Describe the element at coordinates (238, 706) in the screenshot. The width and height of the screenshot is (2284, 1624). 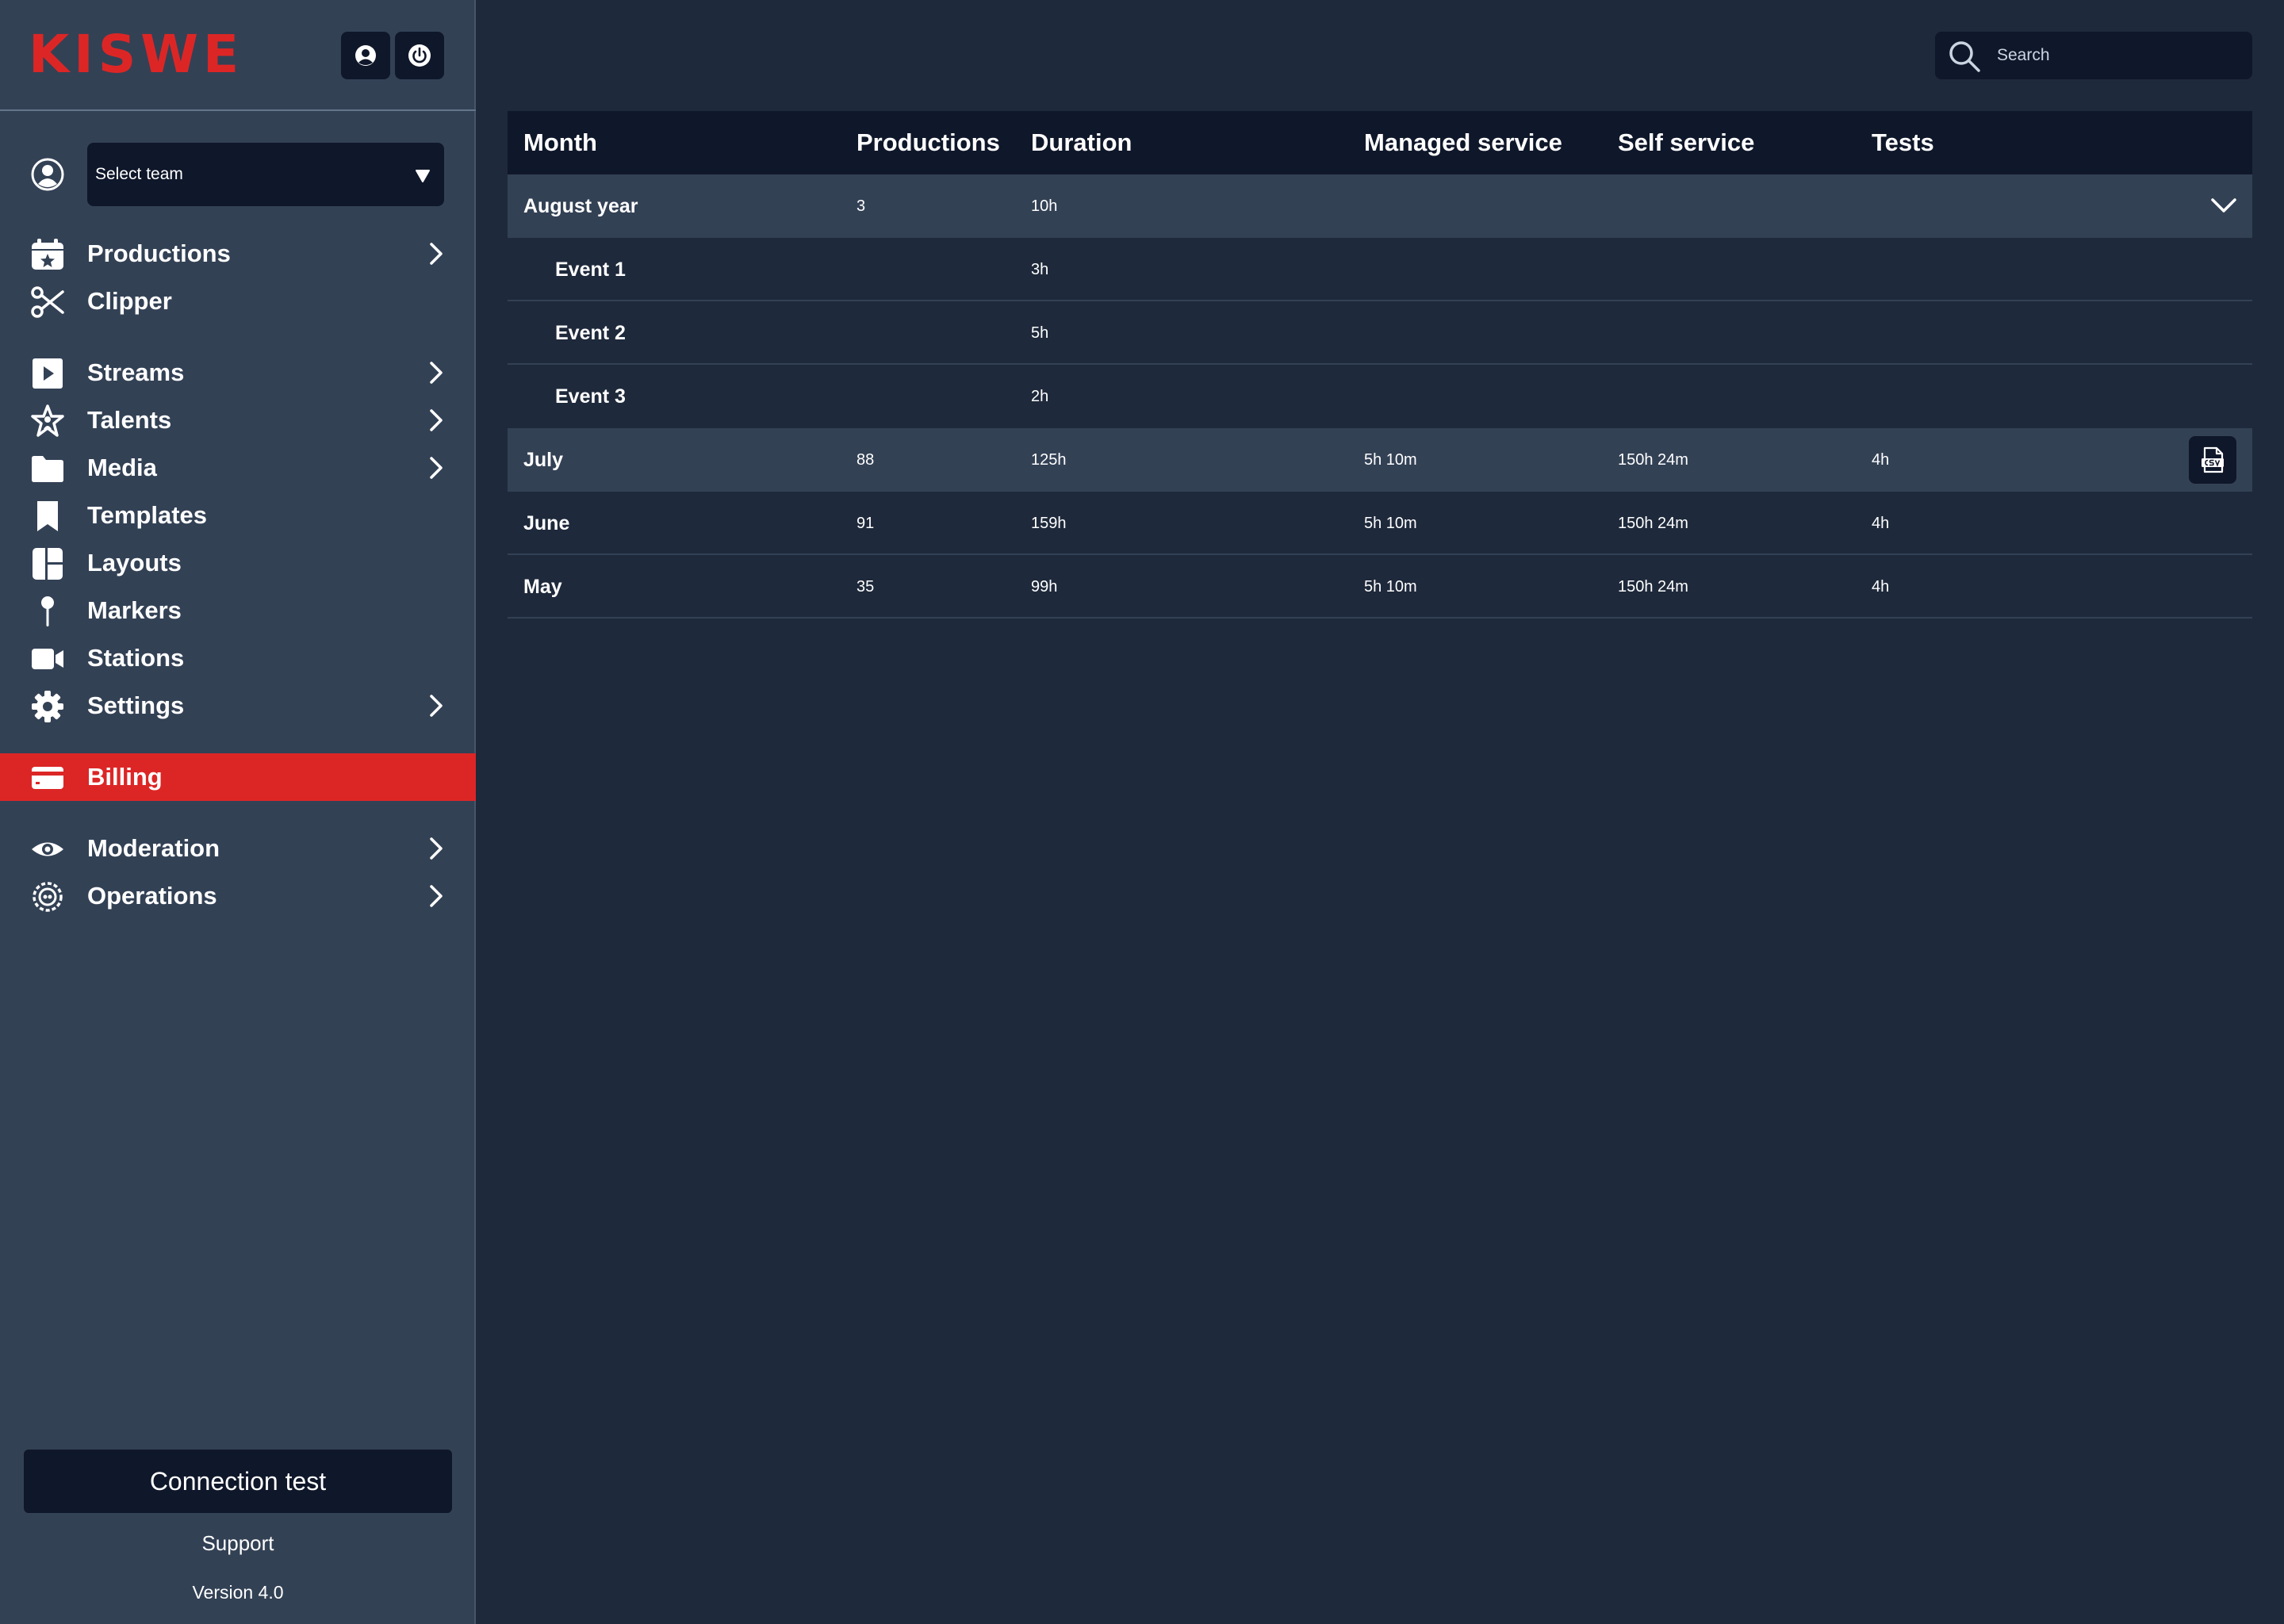
I see `nav-item-settings: Settings` at that location.